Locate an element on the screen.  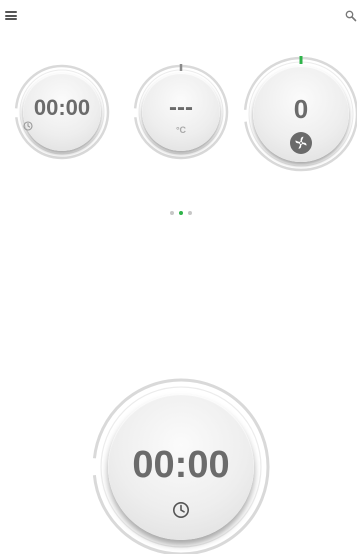
temperature-unit: °C is located at coordinates (181, 130).